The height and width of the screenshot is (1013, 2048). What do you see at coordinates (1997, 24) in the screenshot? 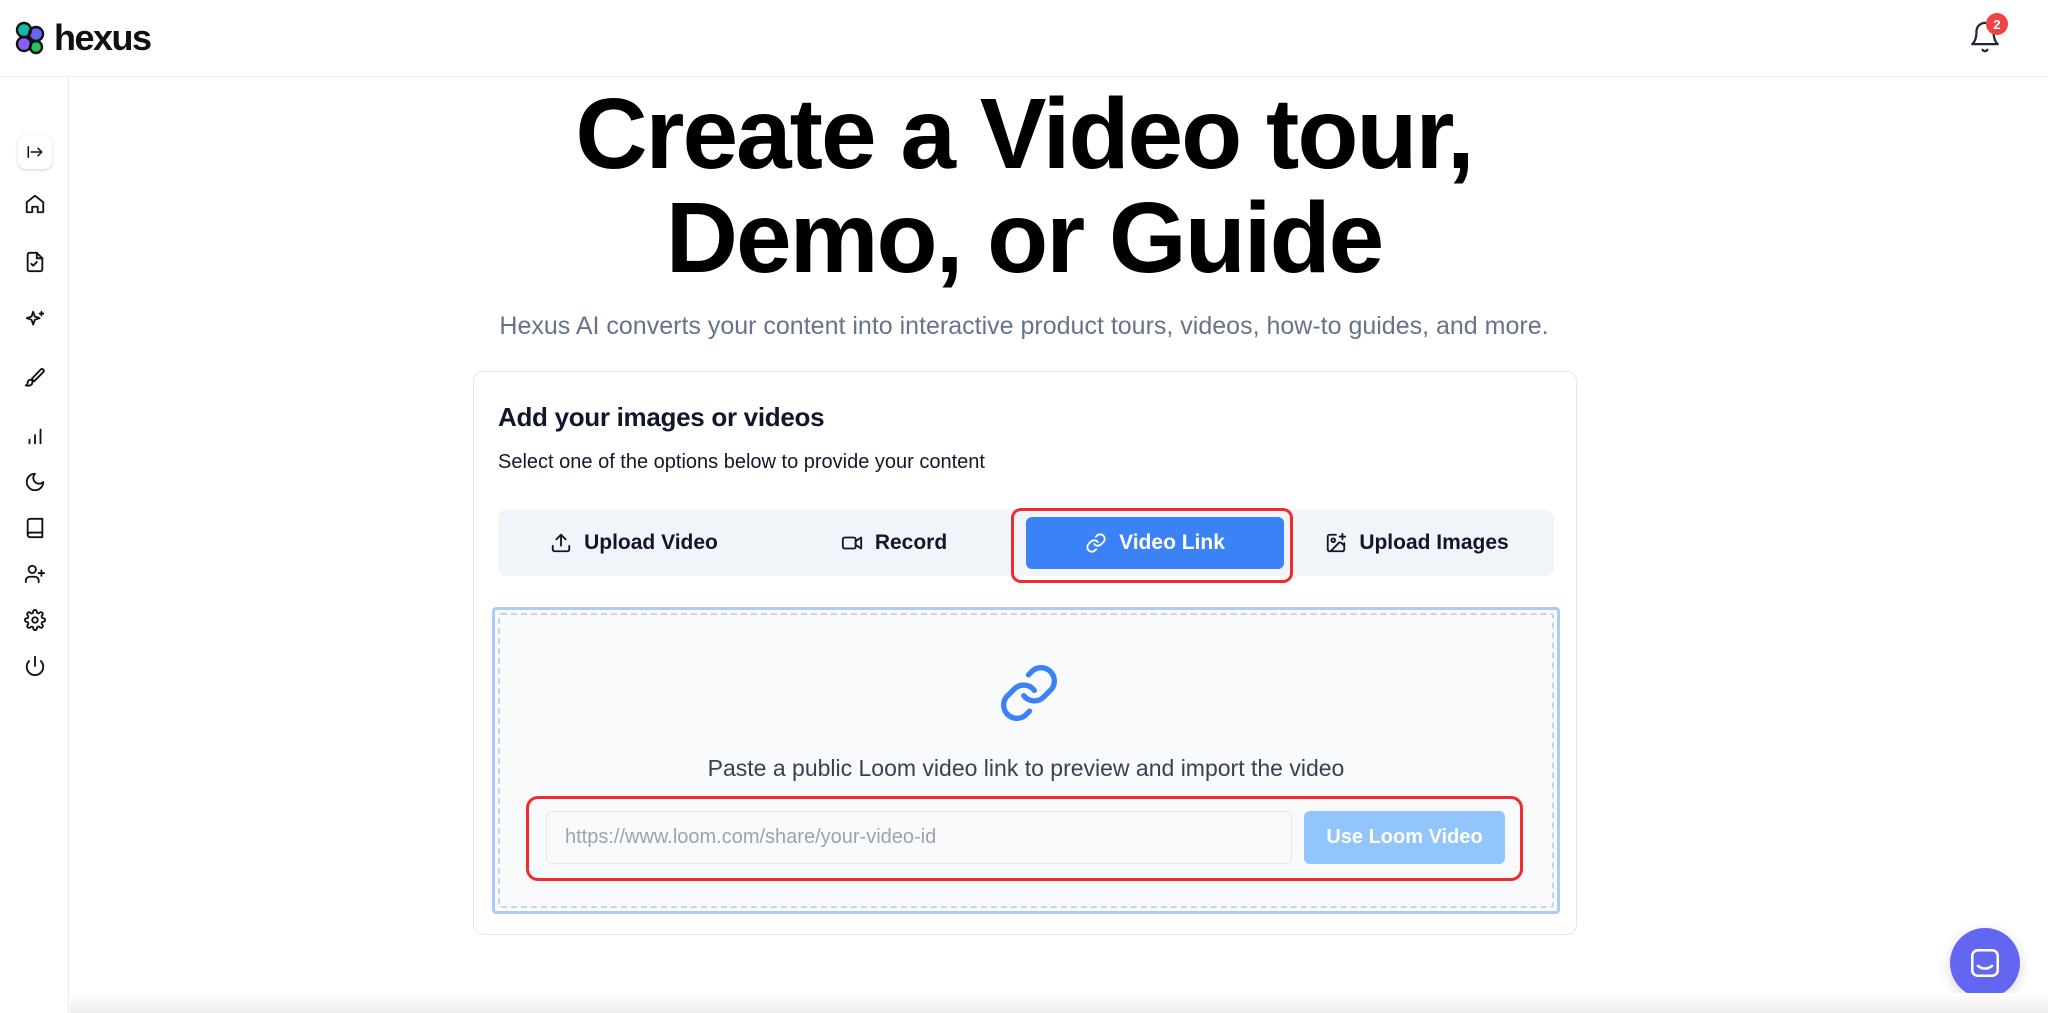
I see `notification-count-badge: 2` at bounding box center [1997, 24].